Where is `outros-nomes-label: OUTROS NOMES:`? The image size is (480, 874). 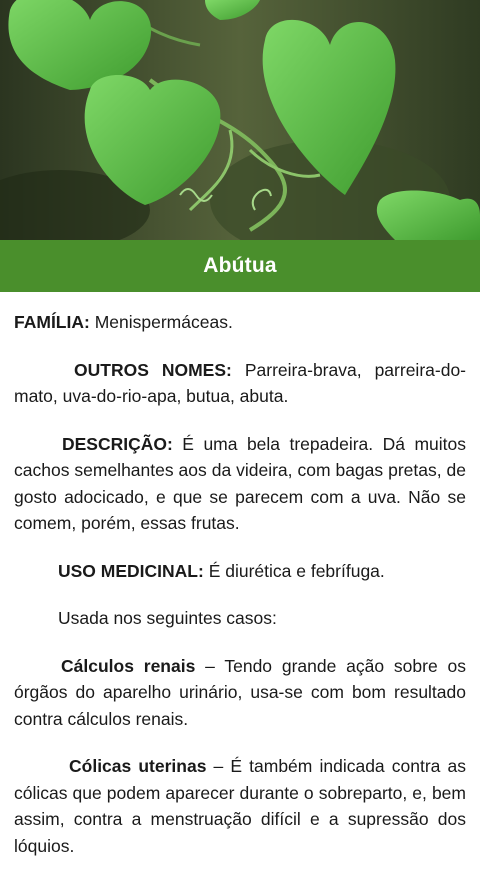
outros-nomes-label: OUTROS NOMES: is located at coordinates (153, 369).